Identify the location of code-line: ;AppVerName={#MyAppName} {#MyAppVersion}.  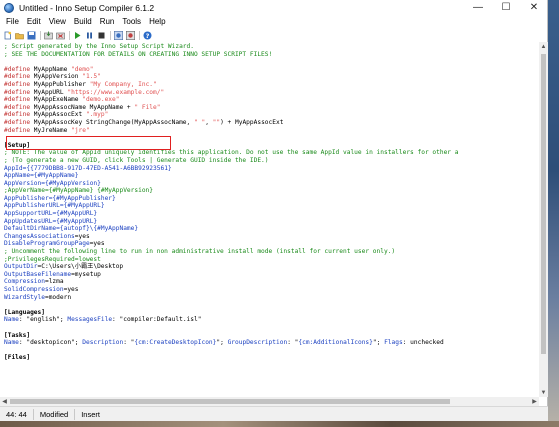
(231, 191).